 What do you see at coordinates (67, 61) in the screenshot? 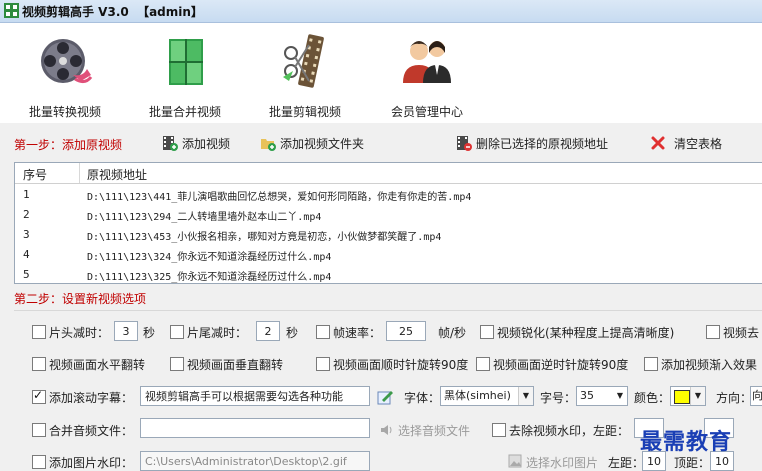
I see `film-reel-icon` at bounding box center [67, 61].